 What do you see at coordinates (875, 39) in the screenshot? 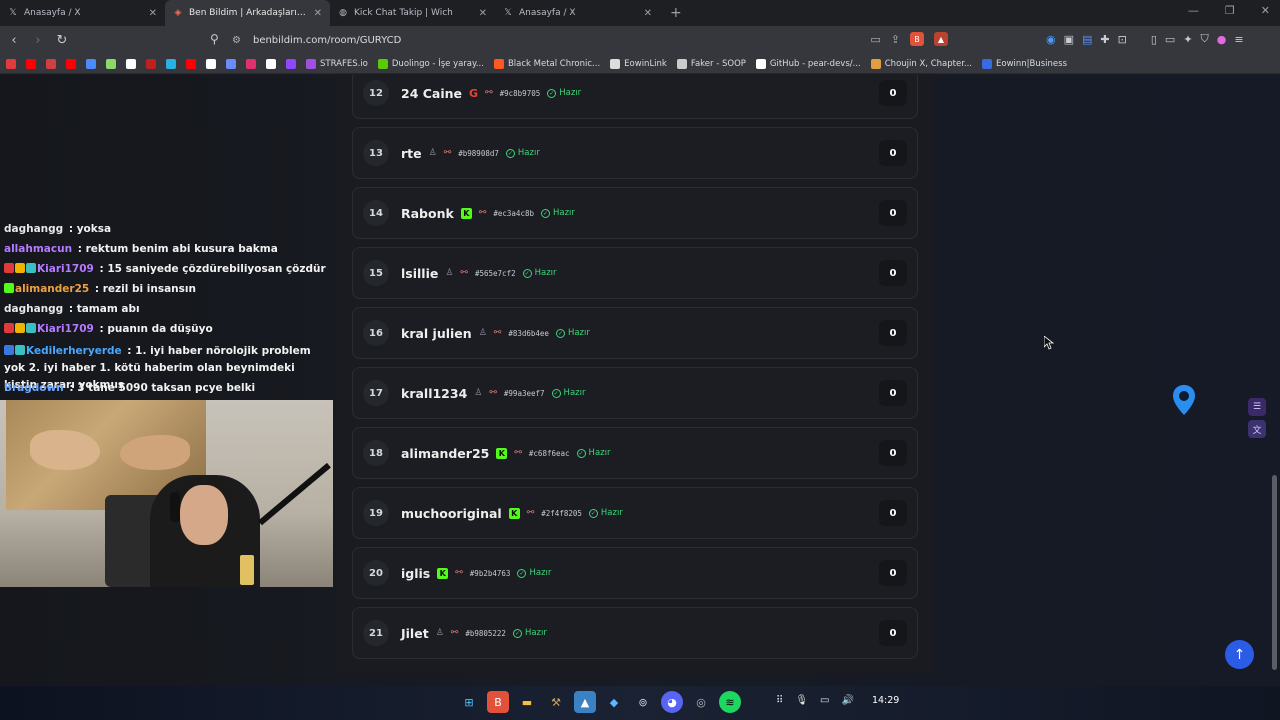
I see `screen-share-icon: ▭` at bounding box center [875, 39].